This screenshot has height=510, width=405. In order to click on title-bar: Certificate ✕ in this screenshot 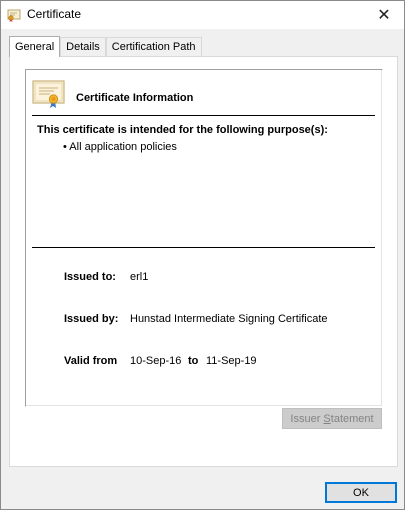, I will do `click(202, 15)`.